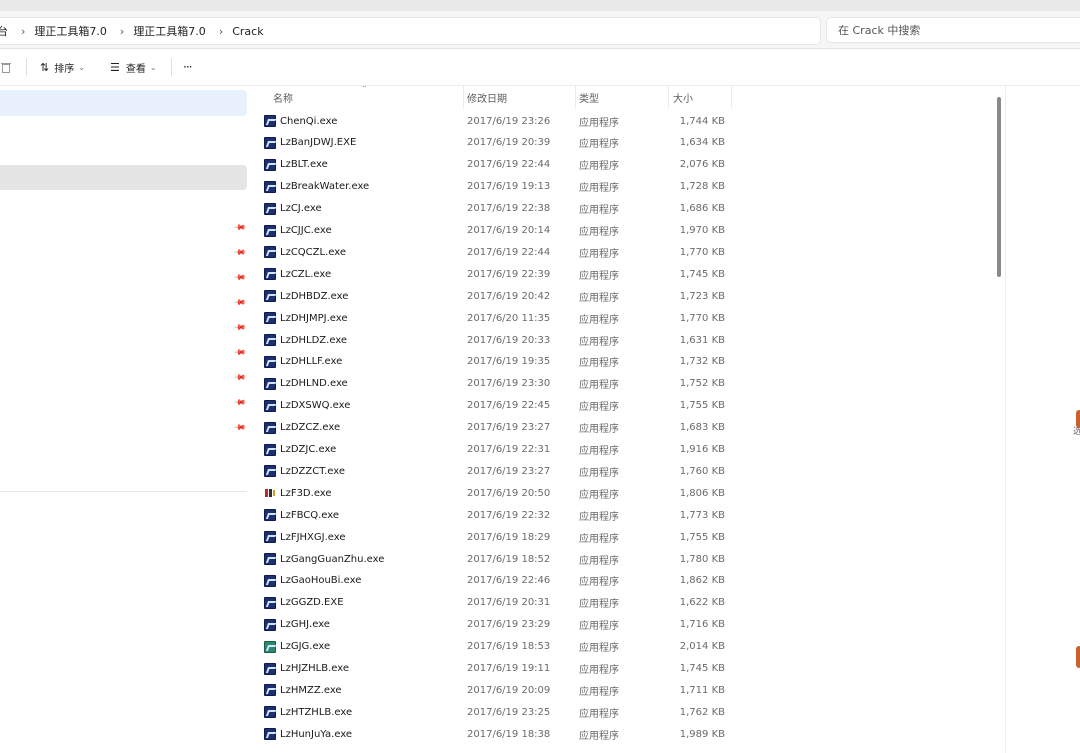 Image resolution: width=1080 pixels, height=753 pixels. Describe the element at coordinates (589, 97) in the screenshot. I see `column-header-type: 类型` at that location.